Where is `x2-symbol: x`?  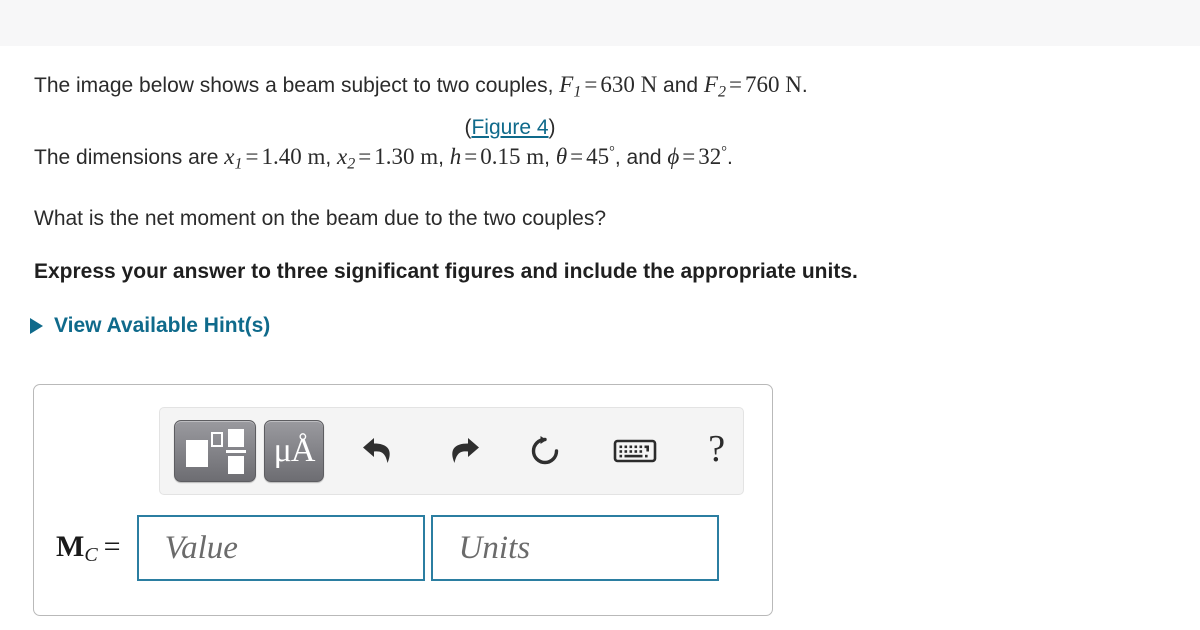 x2-symbol: x is located at coordinates (342, 157).